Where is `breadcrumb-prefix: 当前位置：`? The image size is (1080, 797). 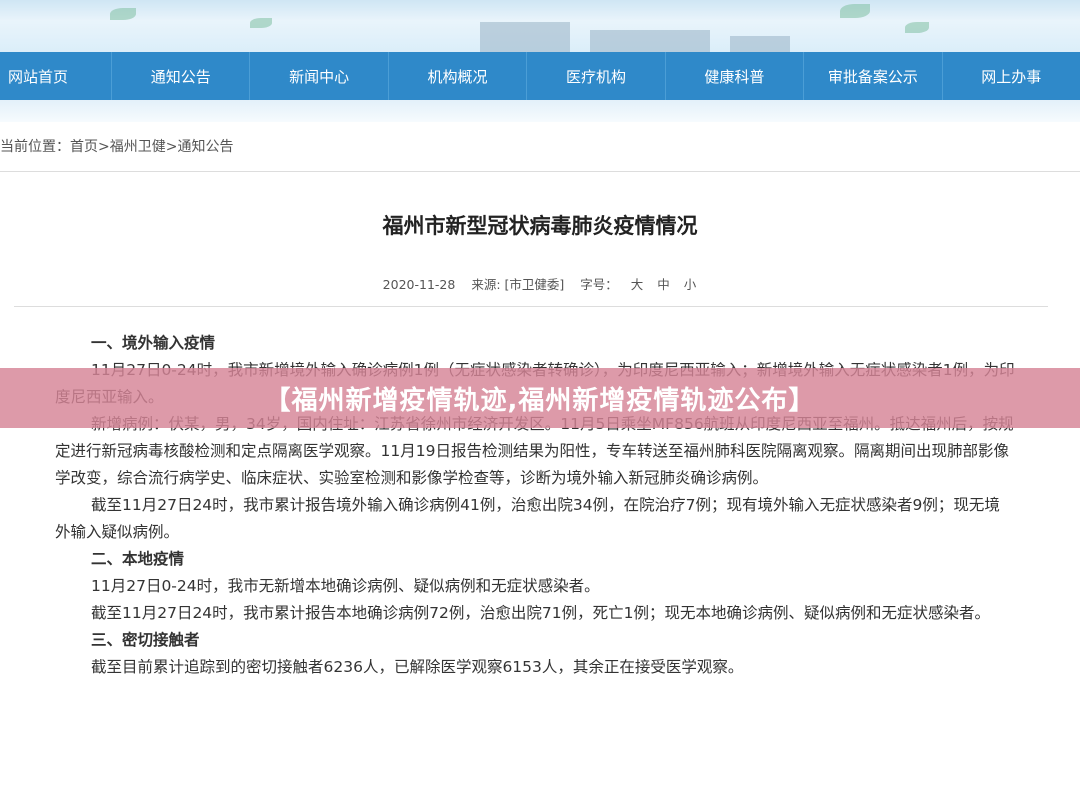
breadcrumb-prefix: 当前位置： is located at coordinates (35, 147).